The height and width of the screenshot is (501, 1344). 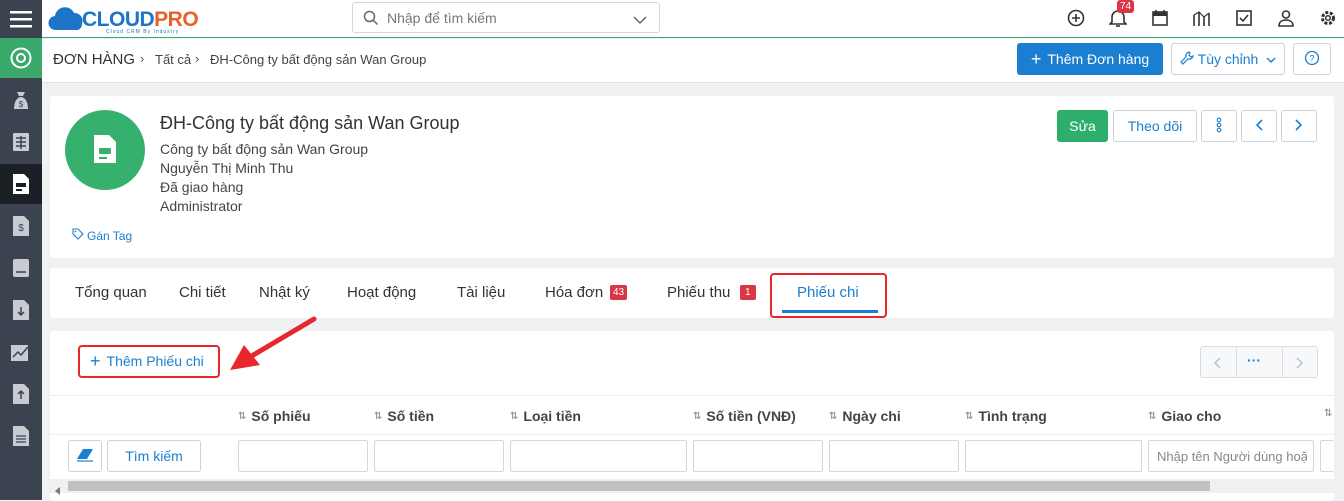 I want to click on tab-invoices: Hóa đơn, so click(x=574, y=292).